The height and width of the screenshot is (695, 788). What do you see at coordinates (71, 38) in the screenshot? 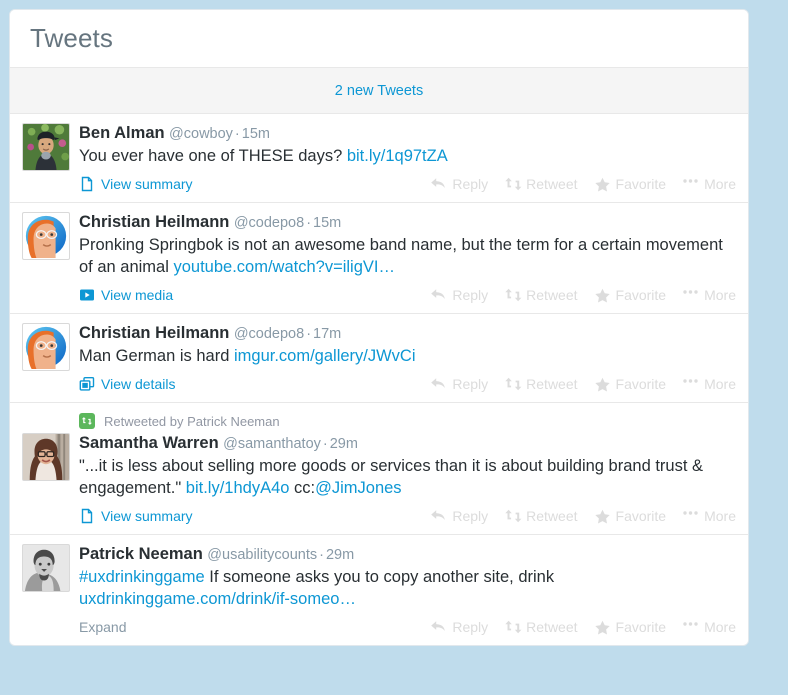
I see `page-title: Tweets` at bounding box center [71, 38].